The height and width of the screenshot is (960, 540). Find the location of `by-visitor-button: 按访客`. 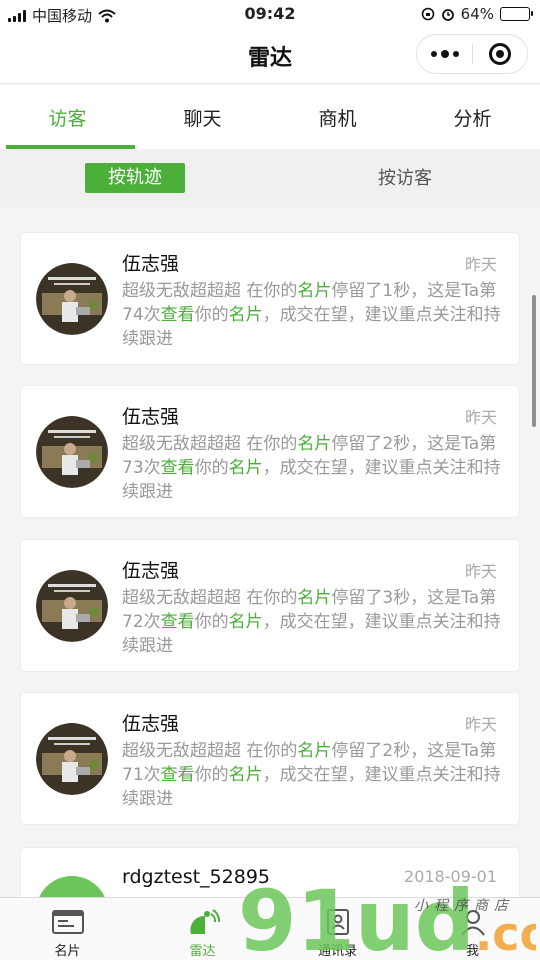

by-visitor-button: 按访客 is located at coordinates (405, 179).